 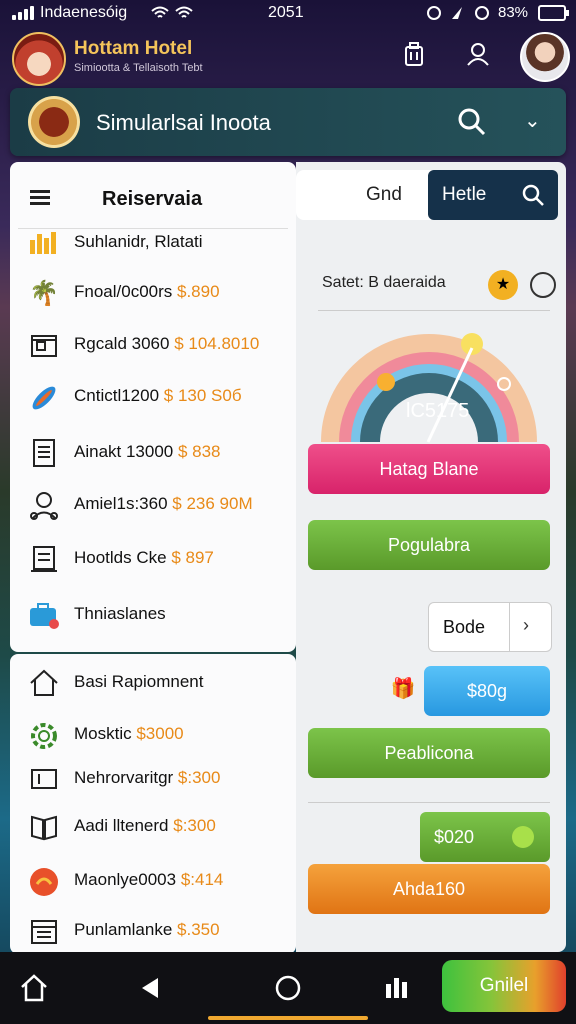 I want to click on rainbow-gauge, so click(x=429, y=388).